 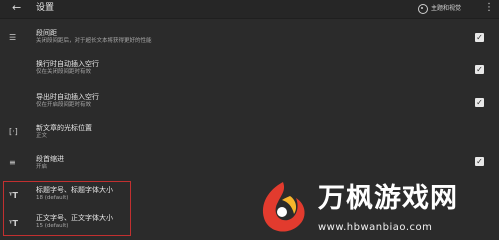 I want to click on setting-subtitle: 正文, so click(x=42, y=136).